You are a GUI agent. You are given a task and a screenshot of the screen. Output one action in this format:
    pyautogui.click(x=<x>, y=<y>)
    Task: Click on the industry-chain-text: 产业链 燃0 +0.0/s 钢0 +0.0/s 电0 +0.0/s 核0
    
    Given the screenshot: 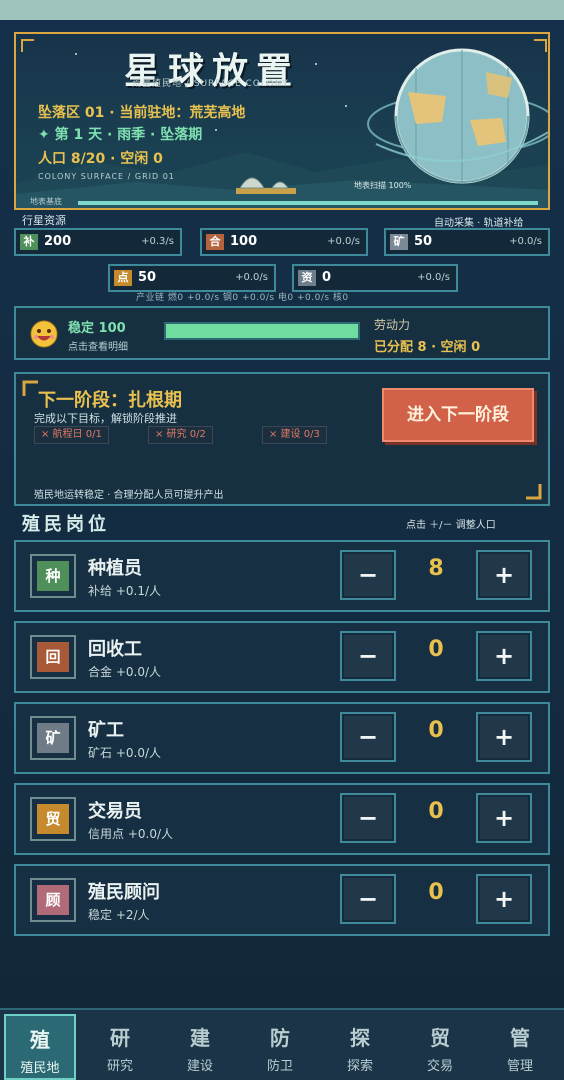 What is the action you would take?
    pyautogui.click(x=242, y=298)
    